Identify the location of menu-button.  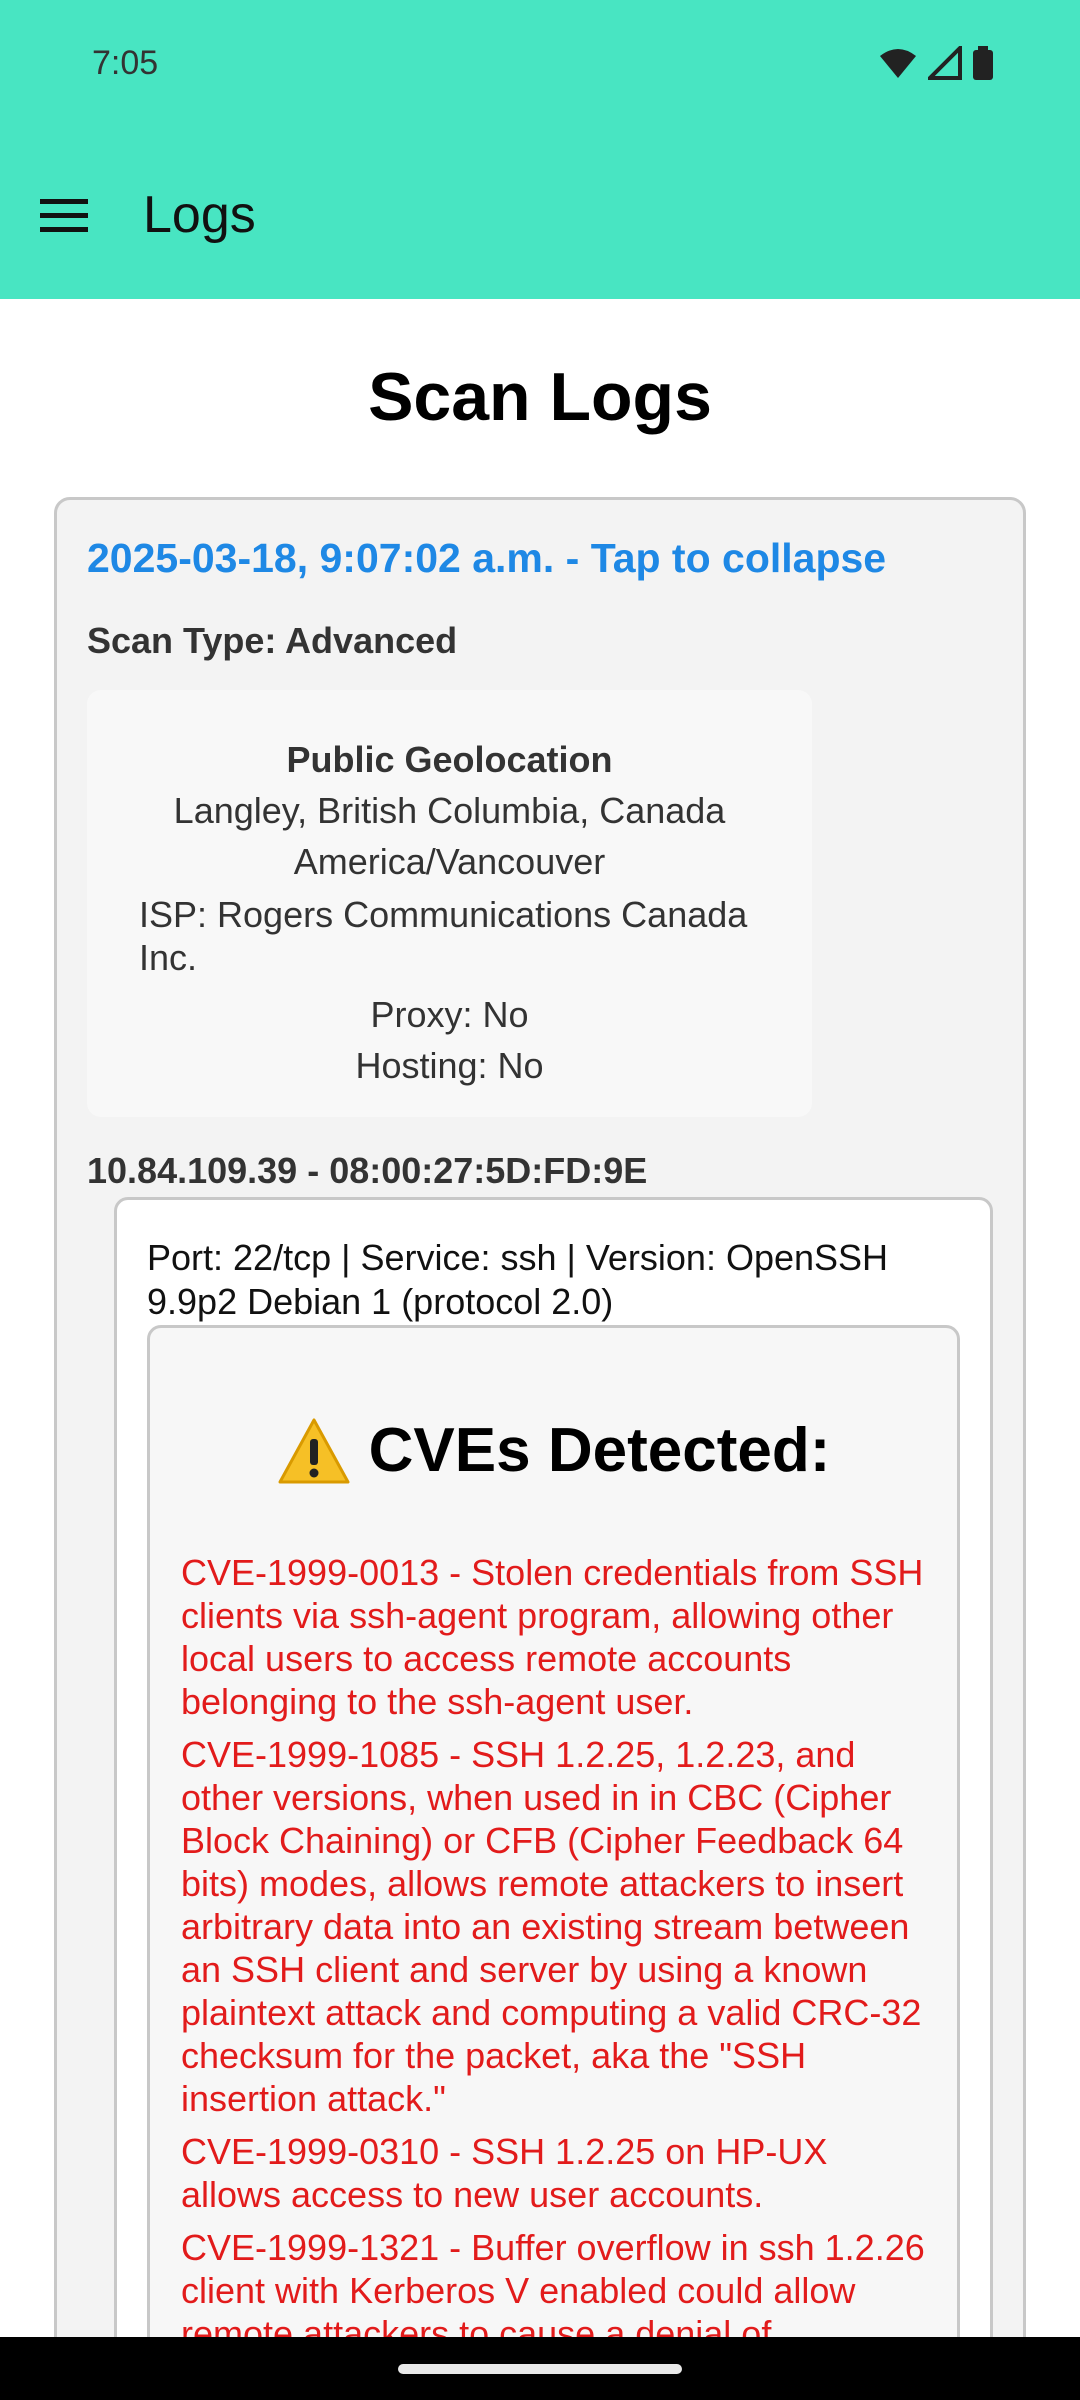
(64, 216).